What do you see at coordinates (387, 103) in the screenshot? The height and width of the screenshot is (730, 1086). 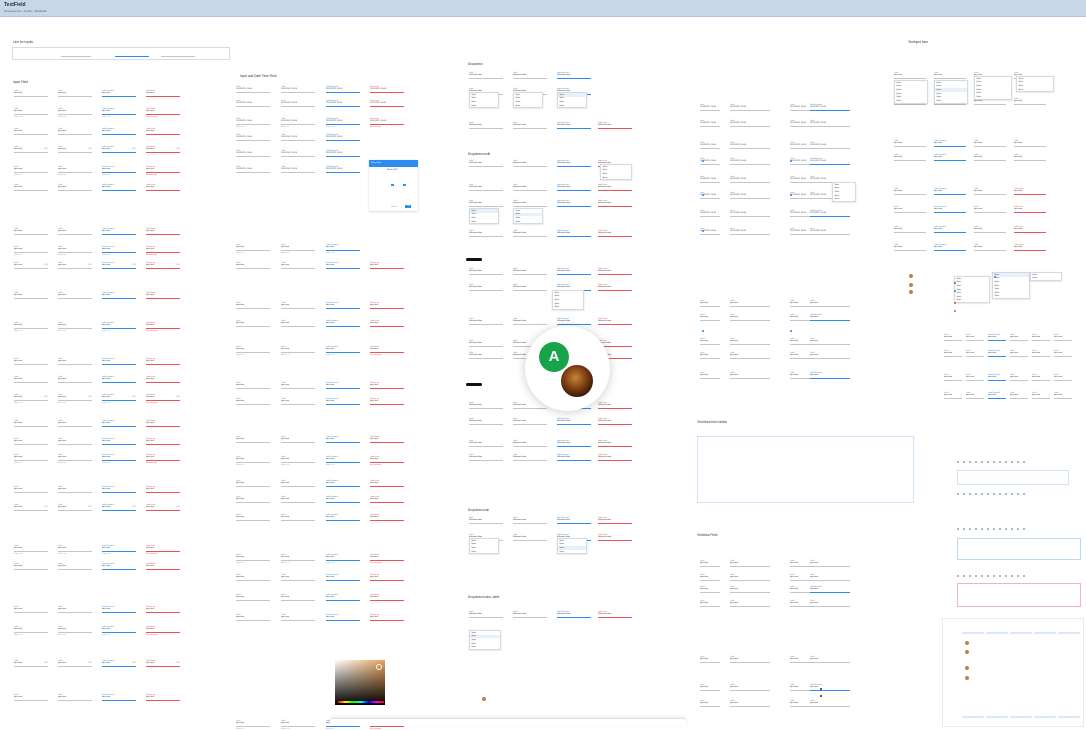 I see `text-field: Label error 11.03.2021, 14:00` at bounding box center [387, 103].